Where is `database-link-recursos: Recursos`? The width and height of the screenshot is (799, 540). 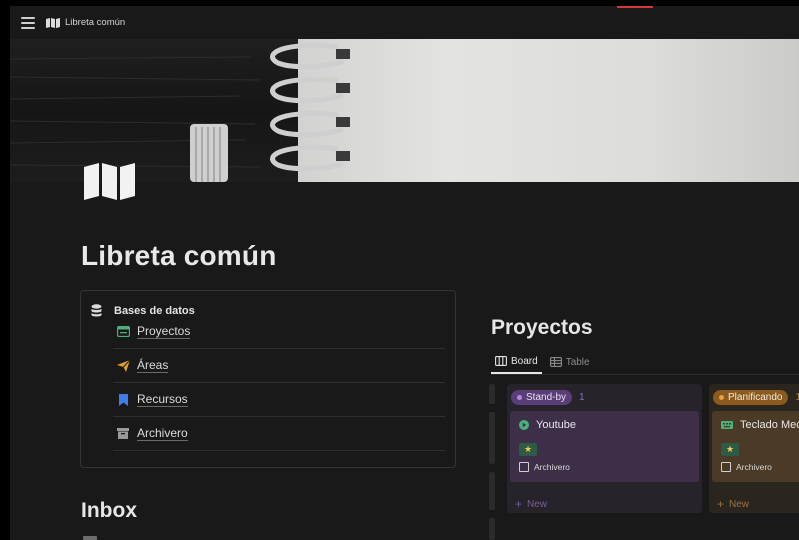 database-link-recursos: Recursos is located at coordinates (279, 400).